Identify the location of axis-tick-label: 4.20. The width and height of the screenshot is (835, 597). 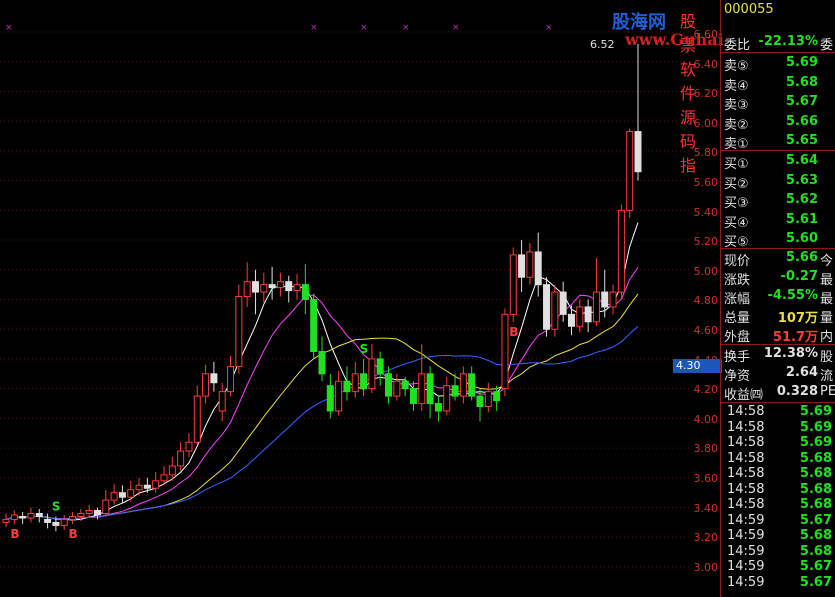
(706, 390).